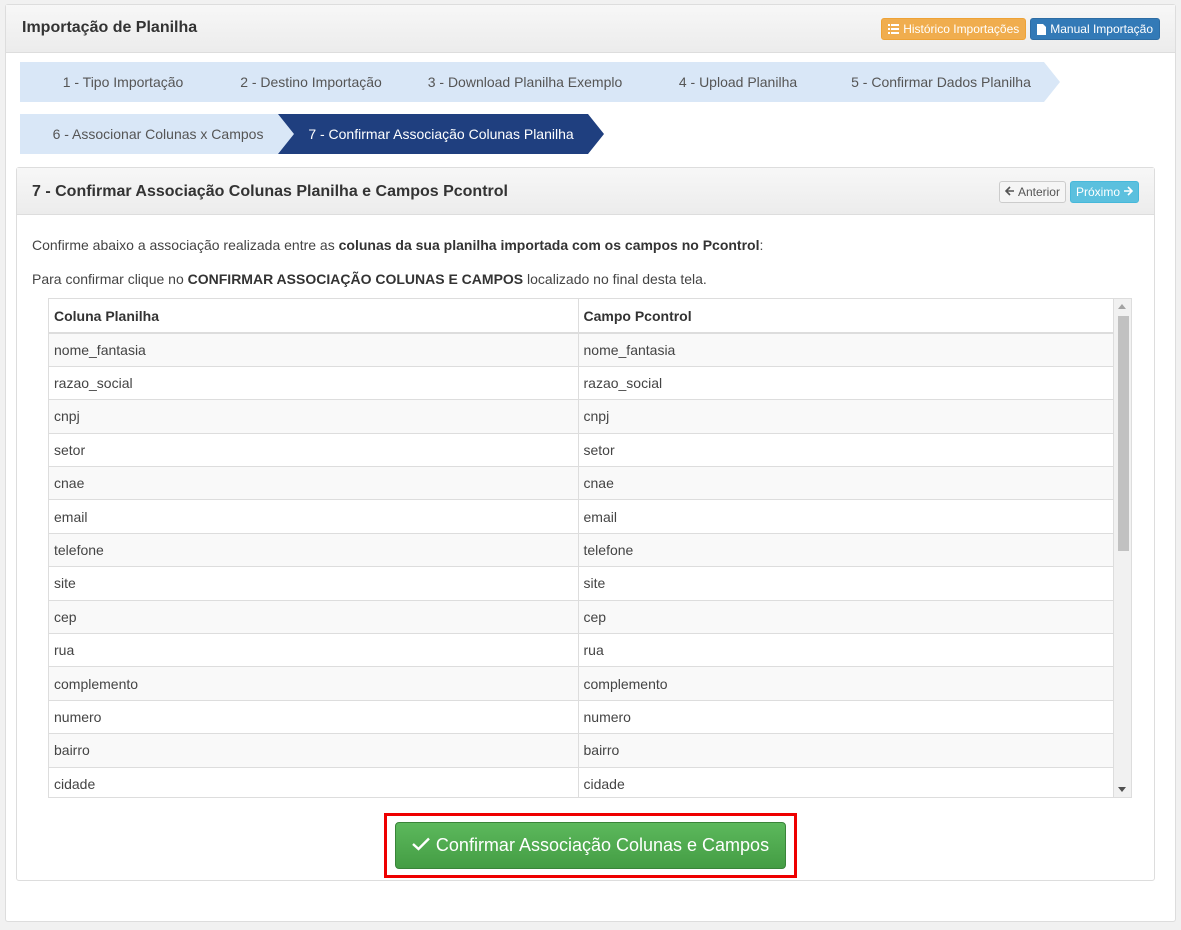 This screenshot has height=930, width=1181. Describe the element at coordinates (1123, 433) in the screenshot. I see `scrollbar-thumb` at that location.